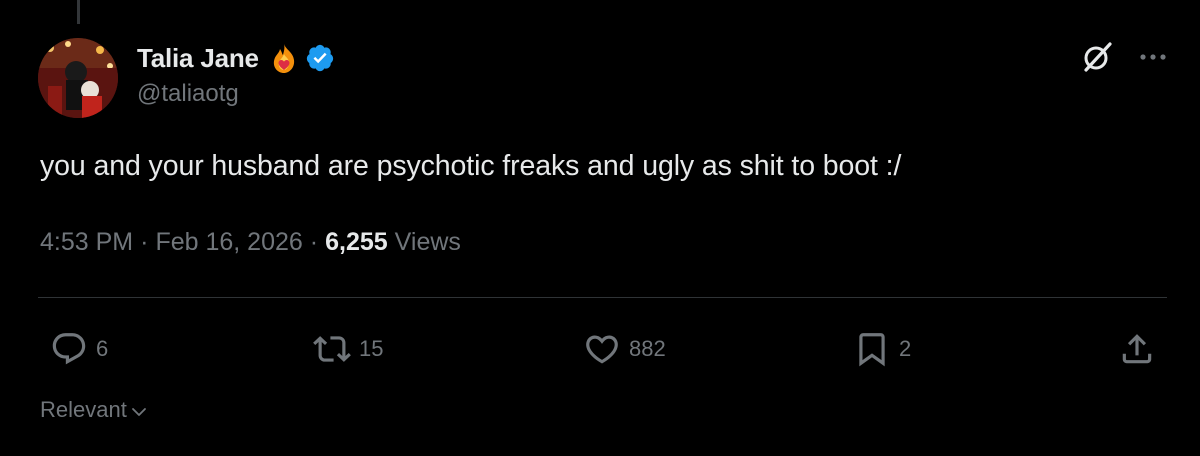 Image resolution: width=1200 pixels, height=456 pixels. What do you see at coordinates (228, 242) in the screenshot?
I see `post-date: Feb 16, 2026` at bounding box center [228, 242].